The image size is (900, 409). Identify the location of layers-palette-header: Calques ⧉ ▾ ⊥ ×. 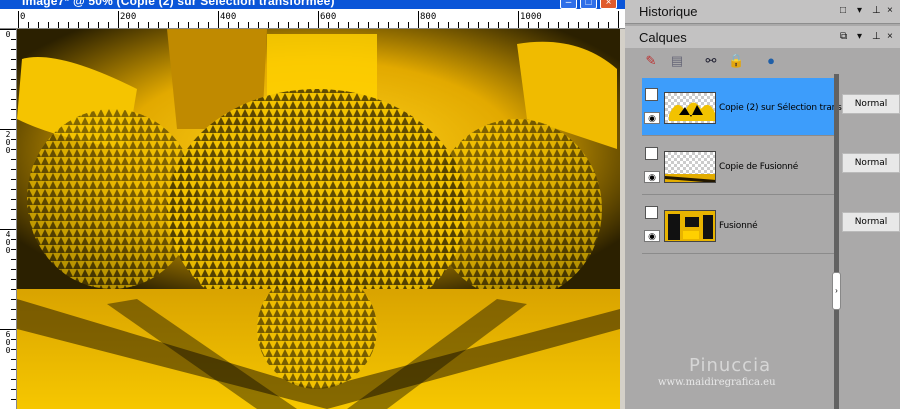
(762, 37).